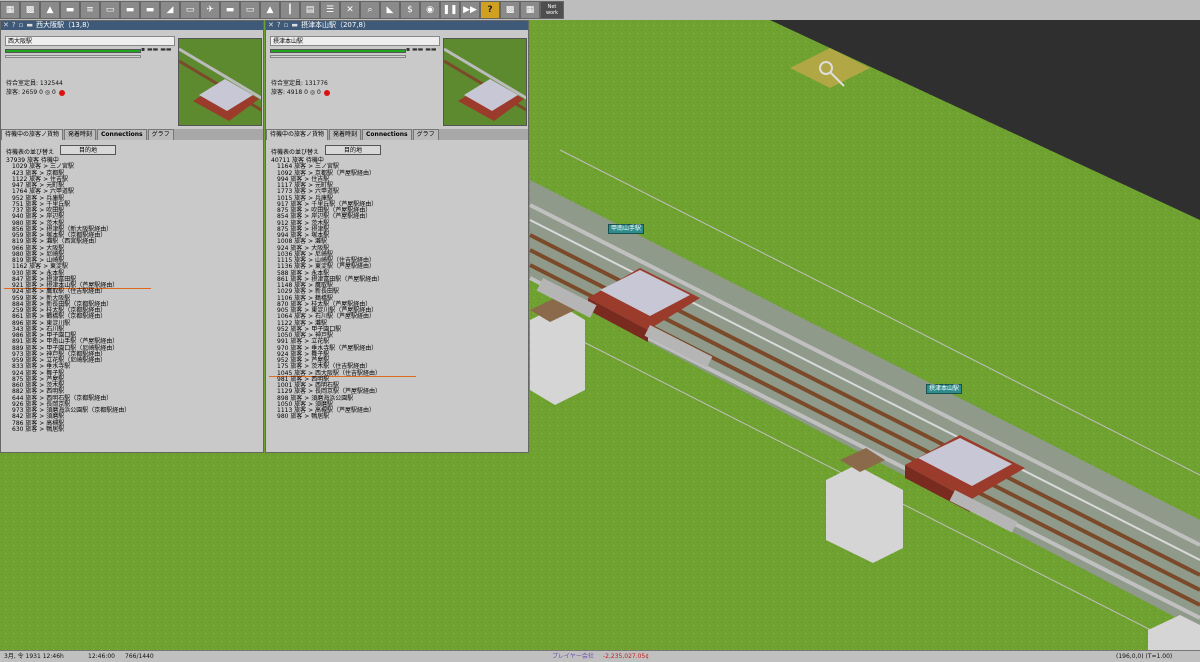  I want to click on status-player-company: プレイヤー会社, so click(573, 656).